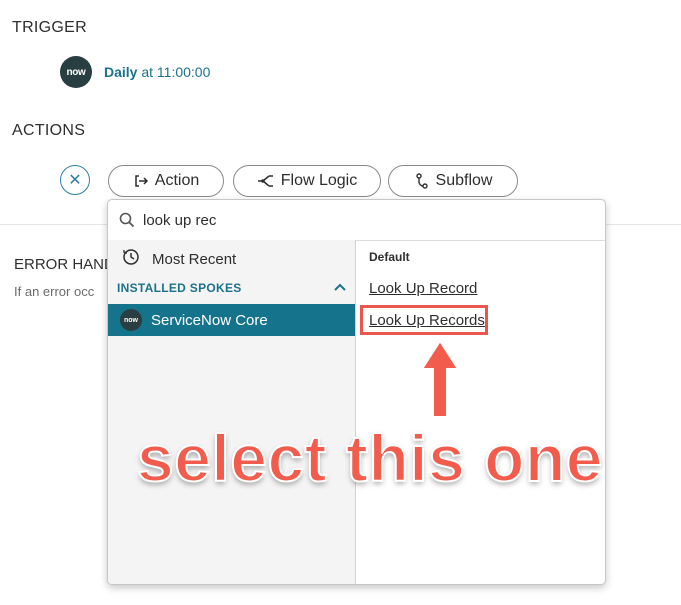 The image size is (681, 605). I want to click on trigger-schedule: Daily at 11:00:00, so click(157, 72).